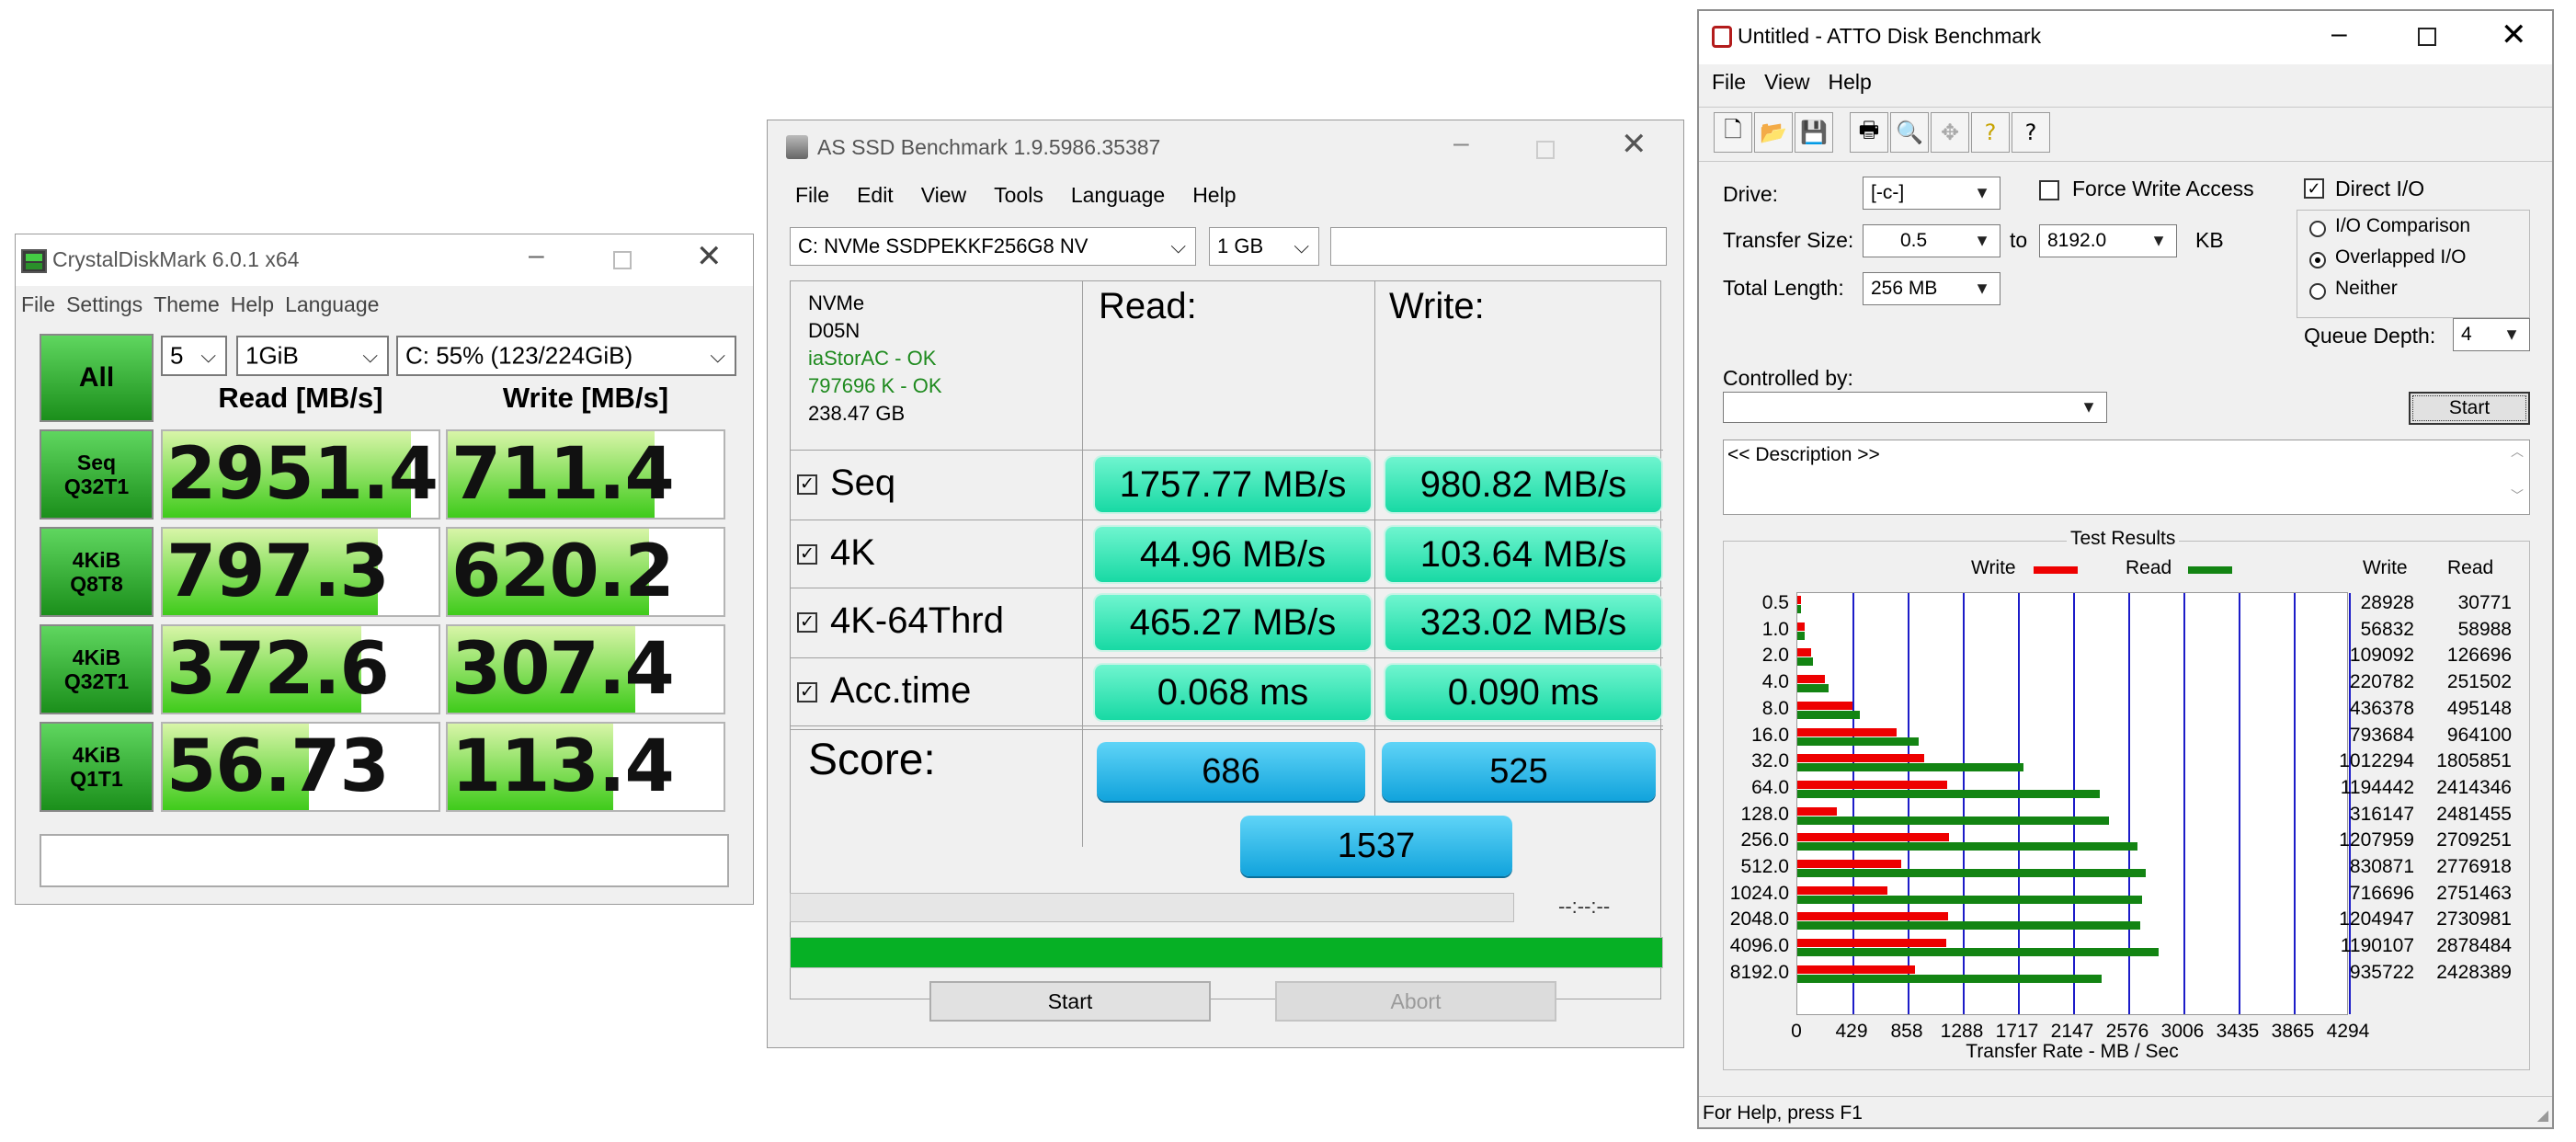 This screenshot has width=2576, height=1142. Describe the element at coordinates (1498, 247) in the screenshot. I see `name-field` at that location.